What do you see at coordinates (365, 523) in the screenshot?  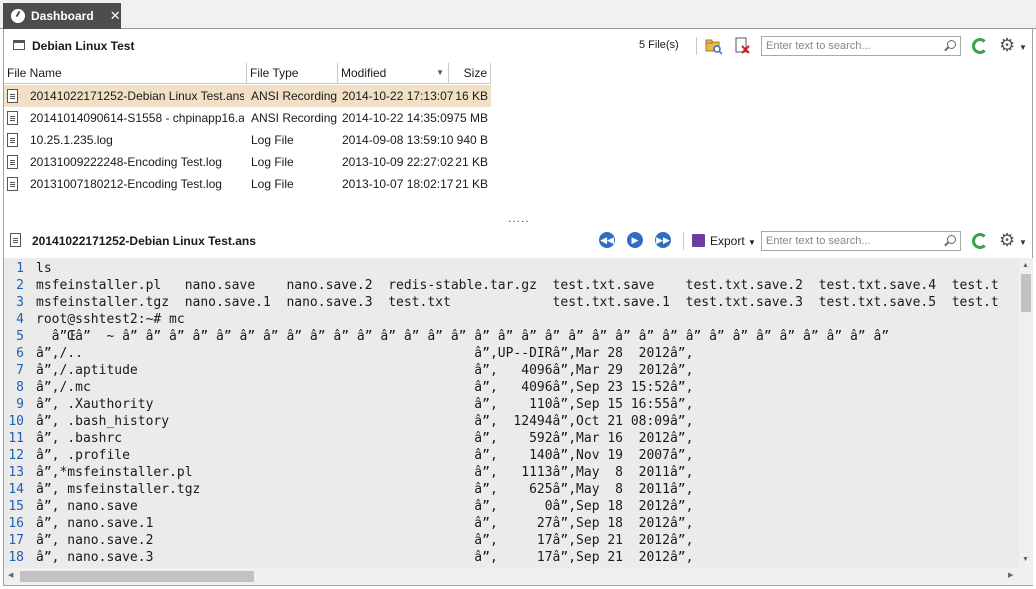 I see `line-text: â”‚ nano.save.1 â”‚ 27â”‚Sep 18 2012â”‚` at bounding box center [365, 523].